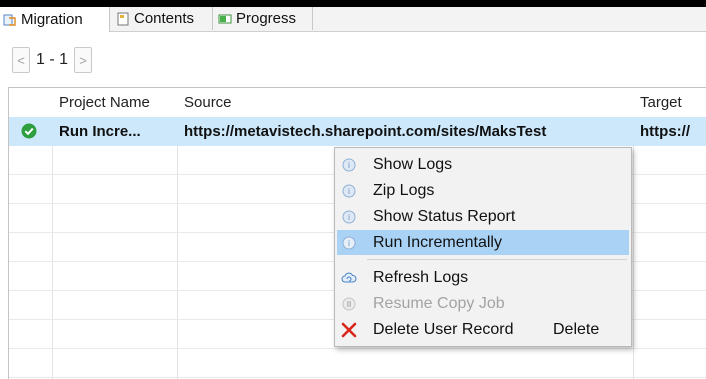 This screenshot has height=379, width=706. Describe the element at coordinates (123, 19) in the screenshot. I see `contents-icon` at that location.